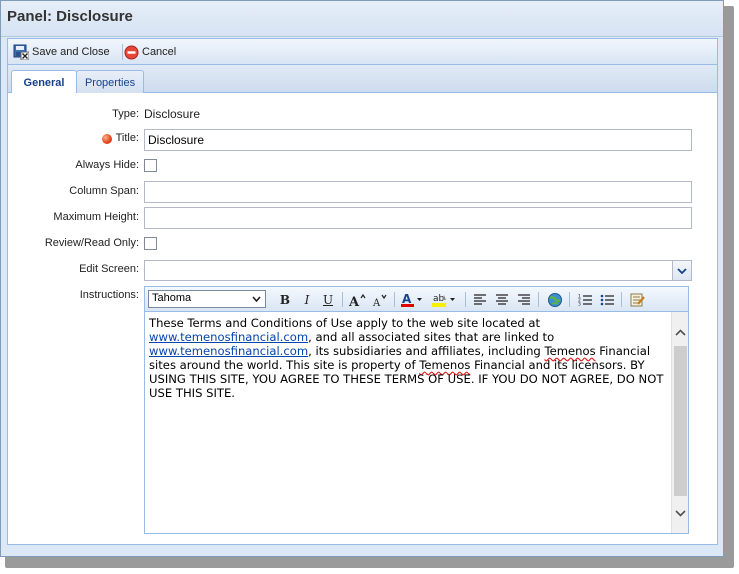  What do you see at coordinates (150, 165) in the screenshot?
I see `always-hide-checkbox` at bounding box center [150, 165].